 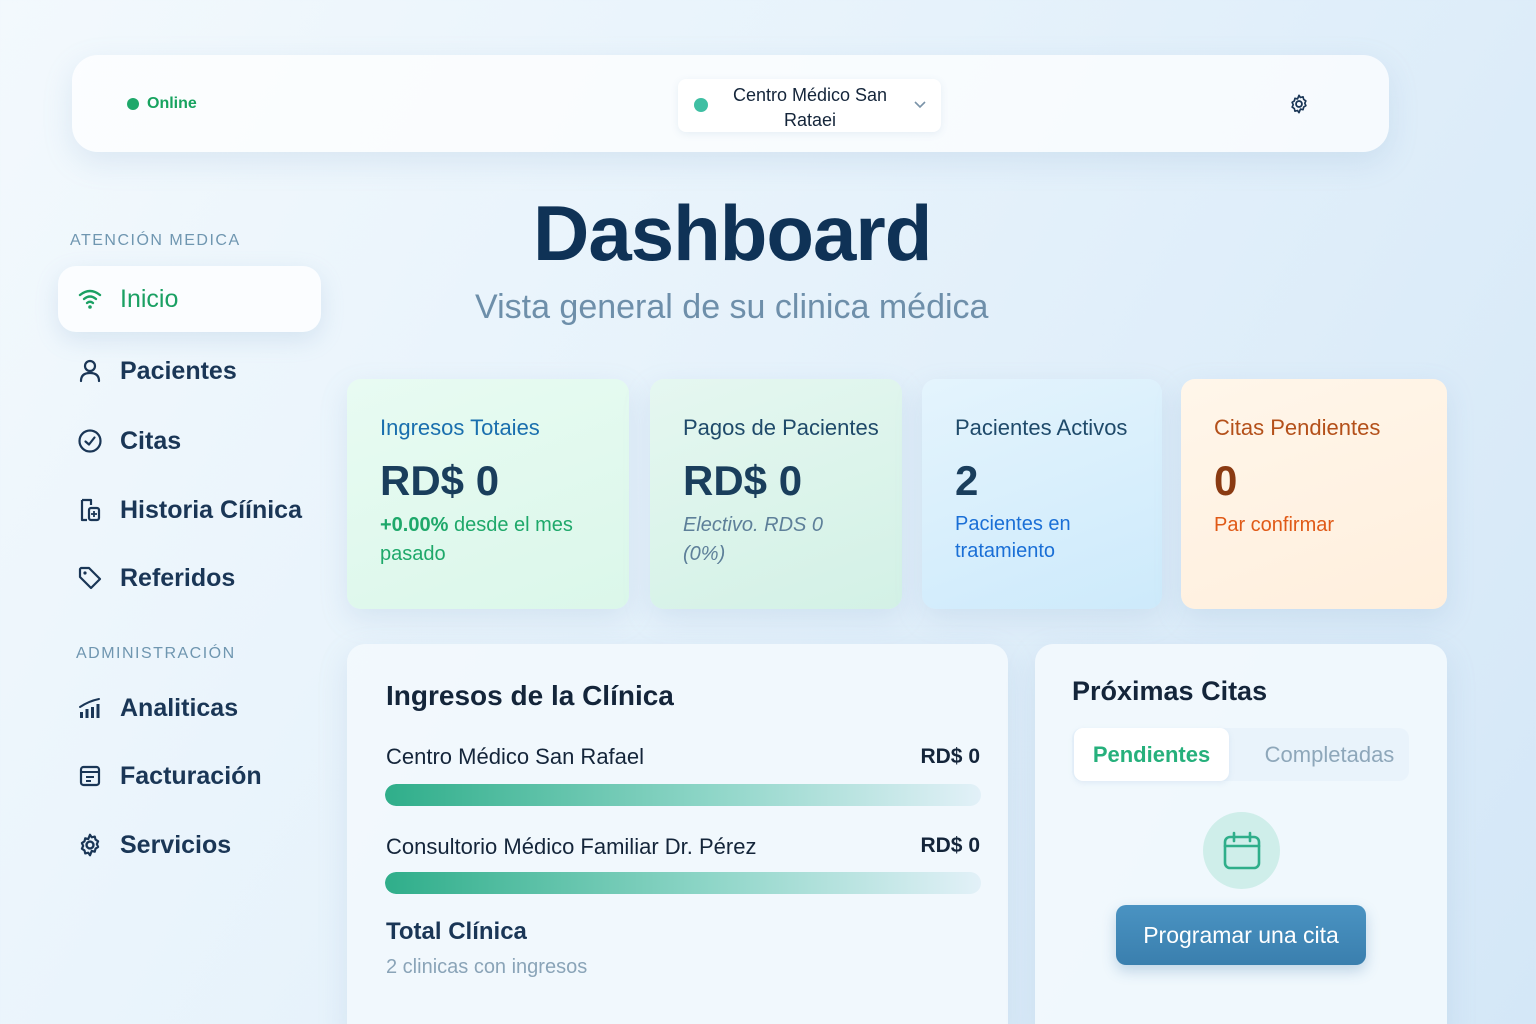 I want to click on stat-note: Pacientes en tratamiento, so click(x=1013, y=537).